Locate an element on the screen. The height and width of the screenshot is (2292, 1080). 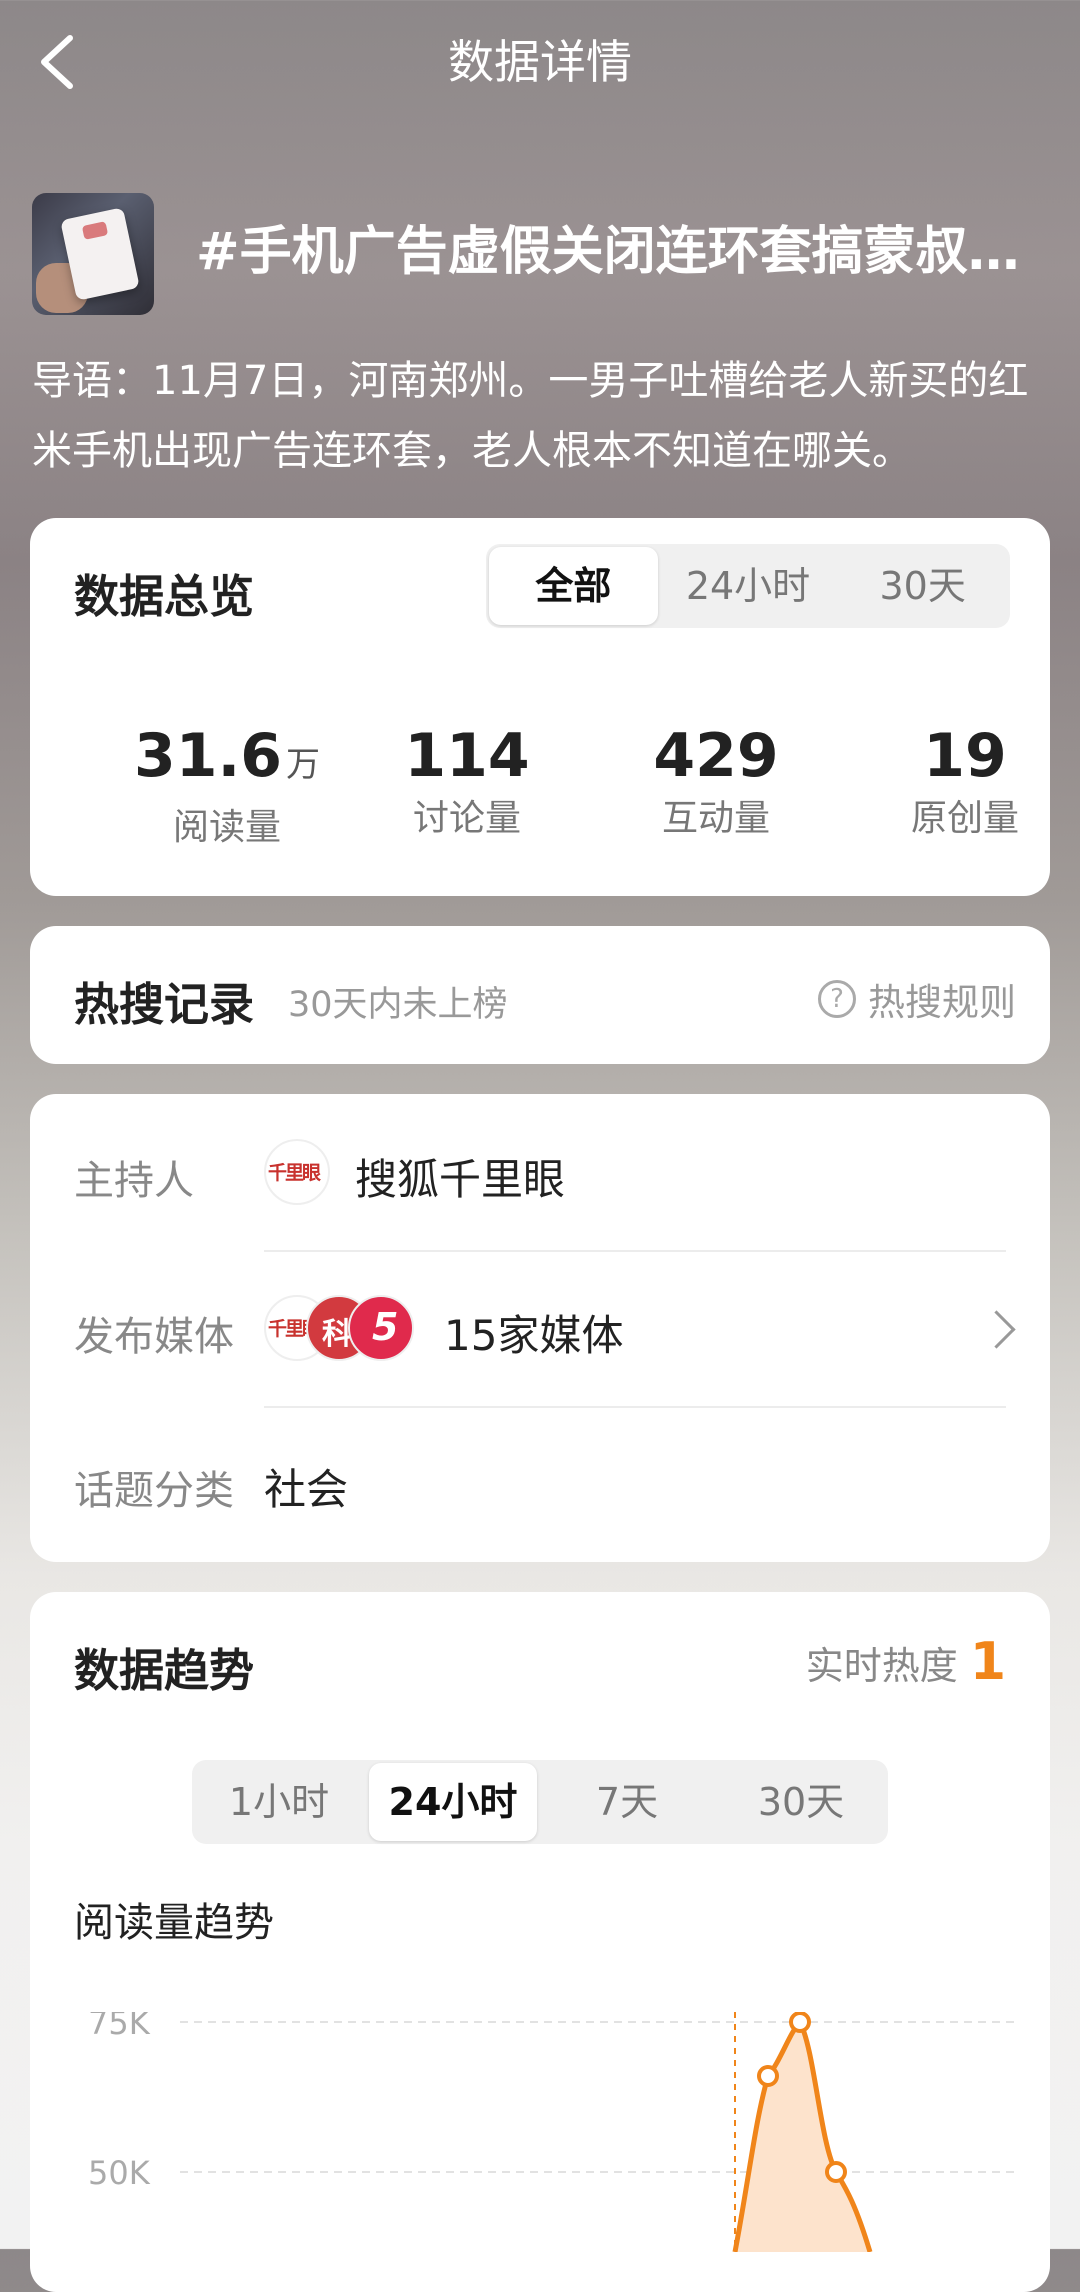
stat-originals-value: 19 is located at coordinates (965, 756).